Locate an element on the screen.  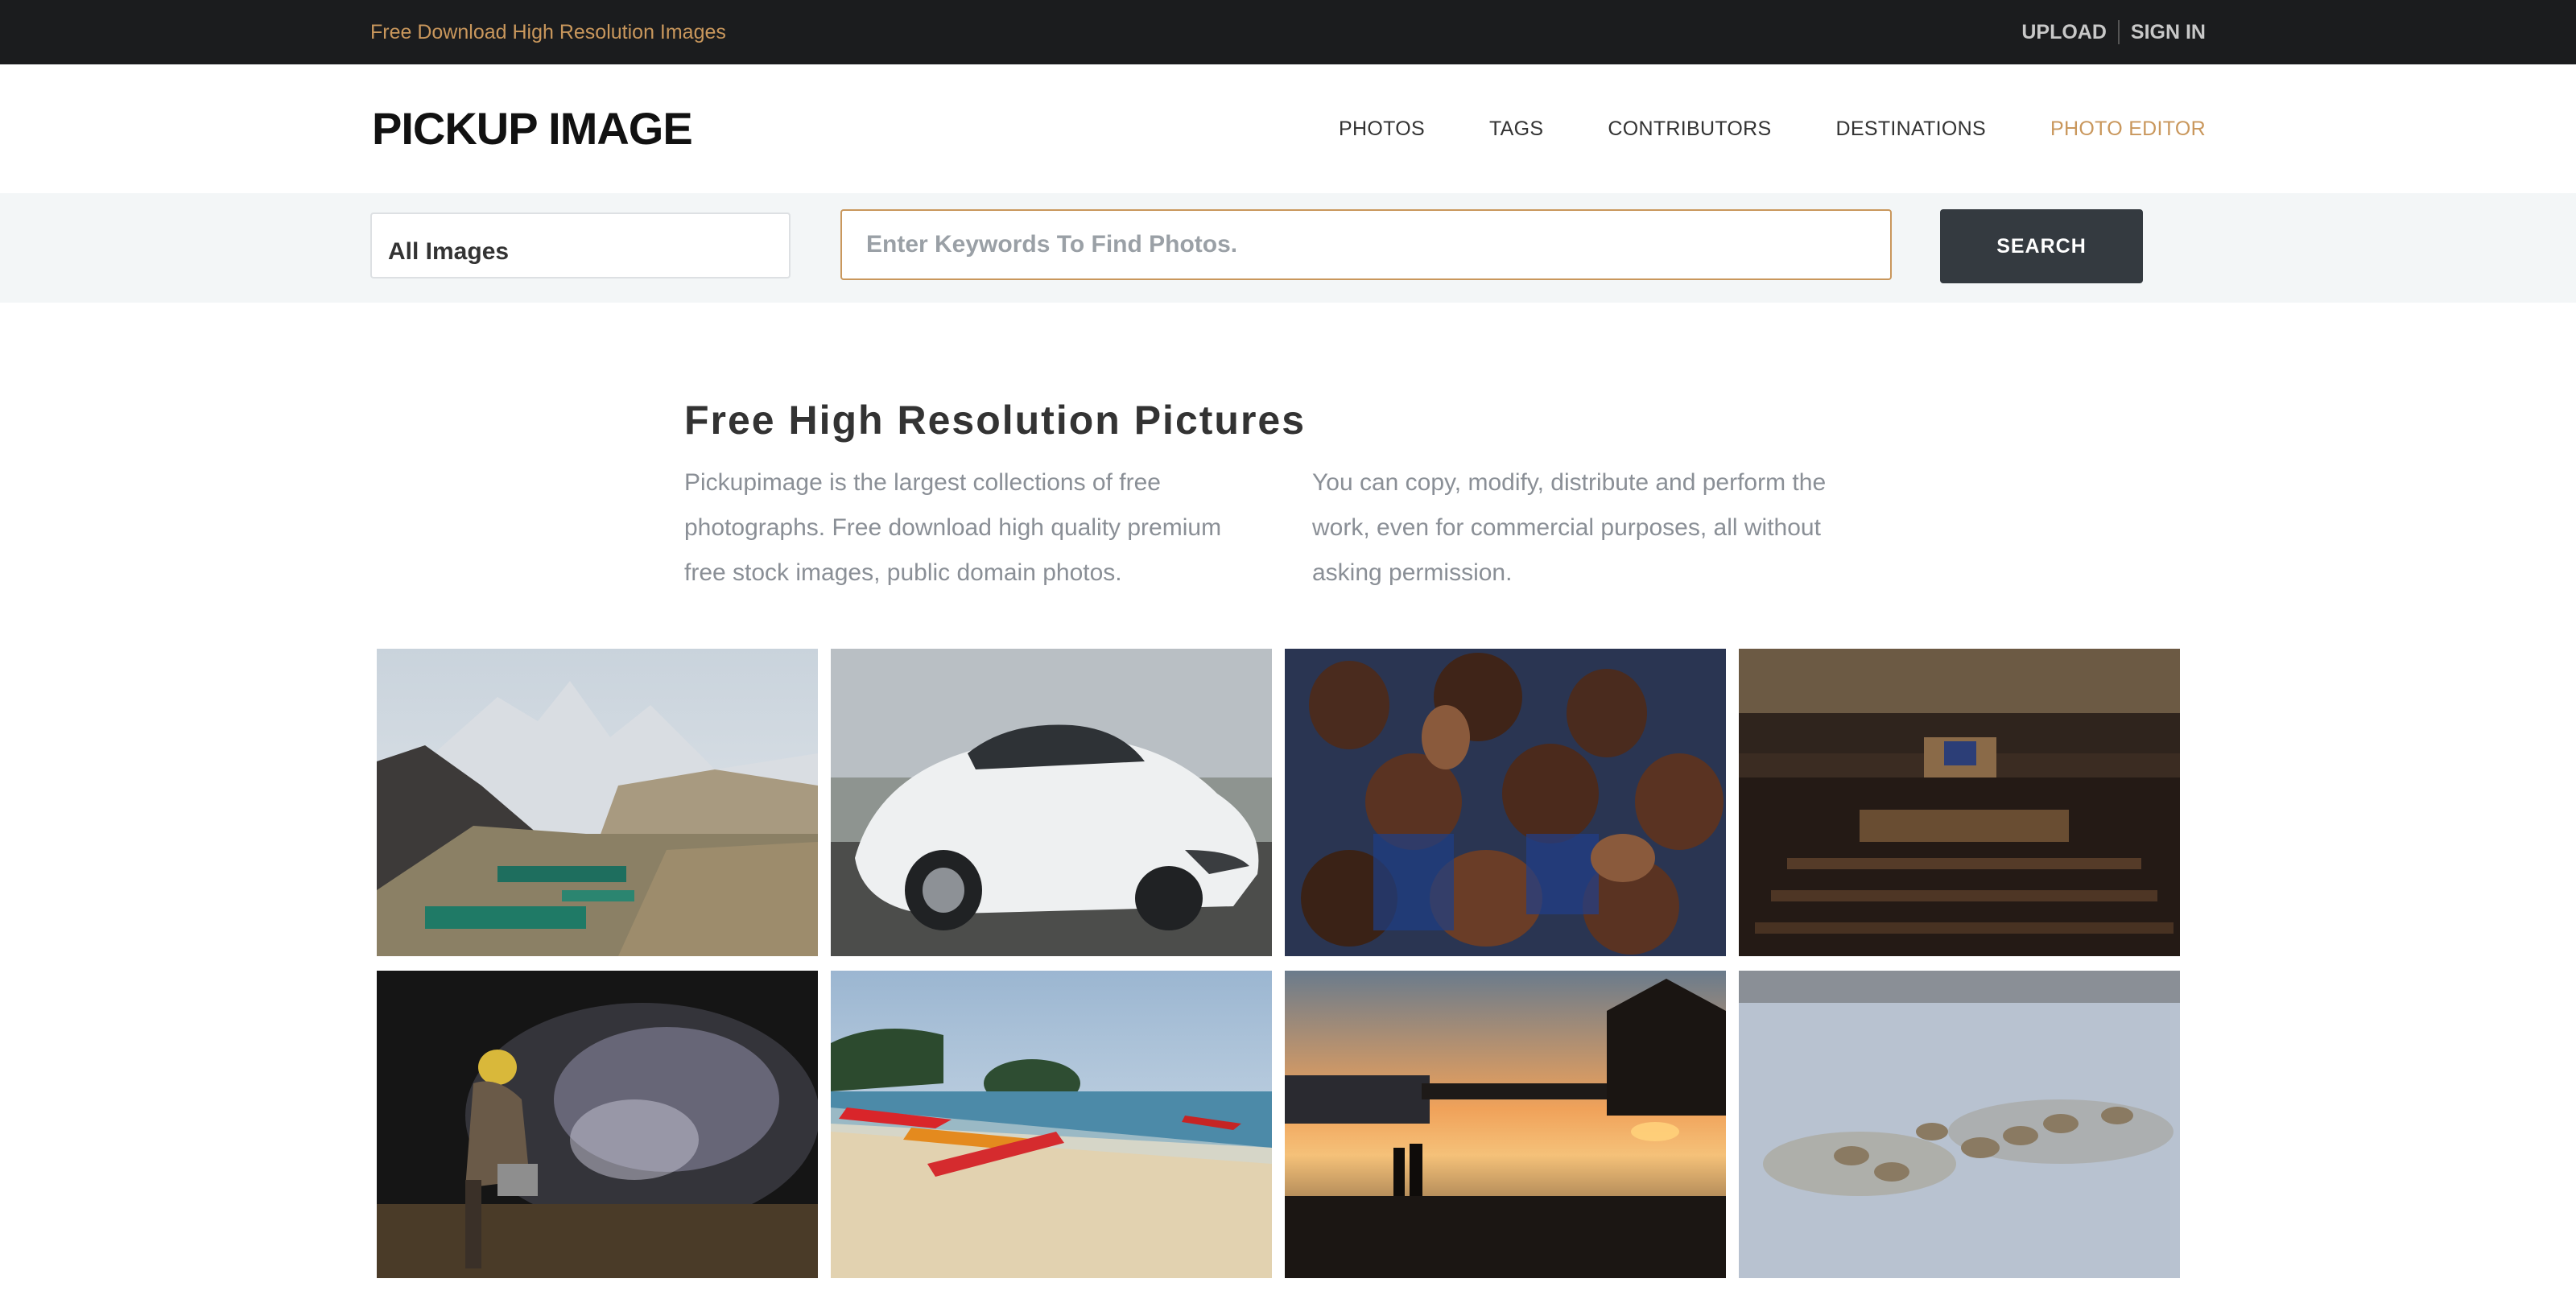
account-links: UPLOAD SIGN IN is located at coordinates (2113, 32).